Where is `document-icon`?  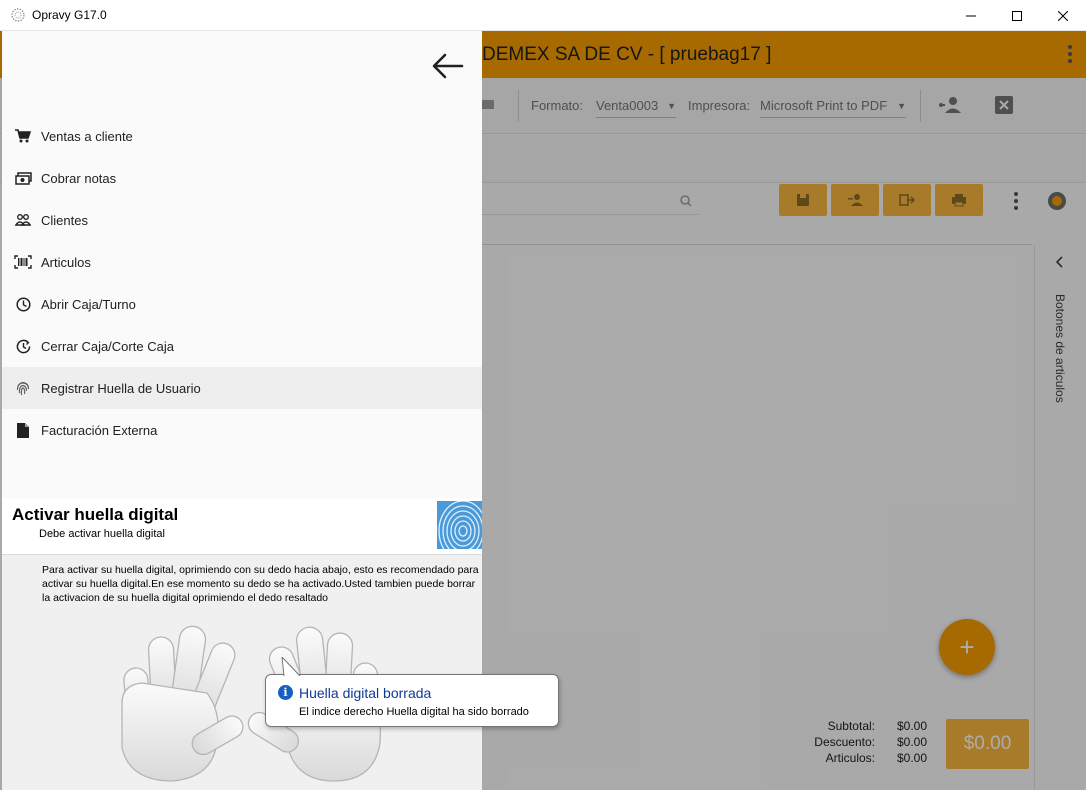 document-icon is located at coordinates (23, 430).